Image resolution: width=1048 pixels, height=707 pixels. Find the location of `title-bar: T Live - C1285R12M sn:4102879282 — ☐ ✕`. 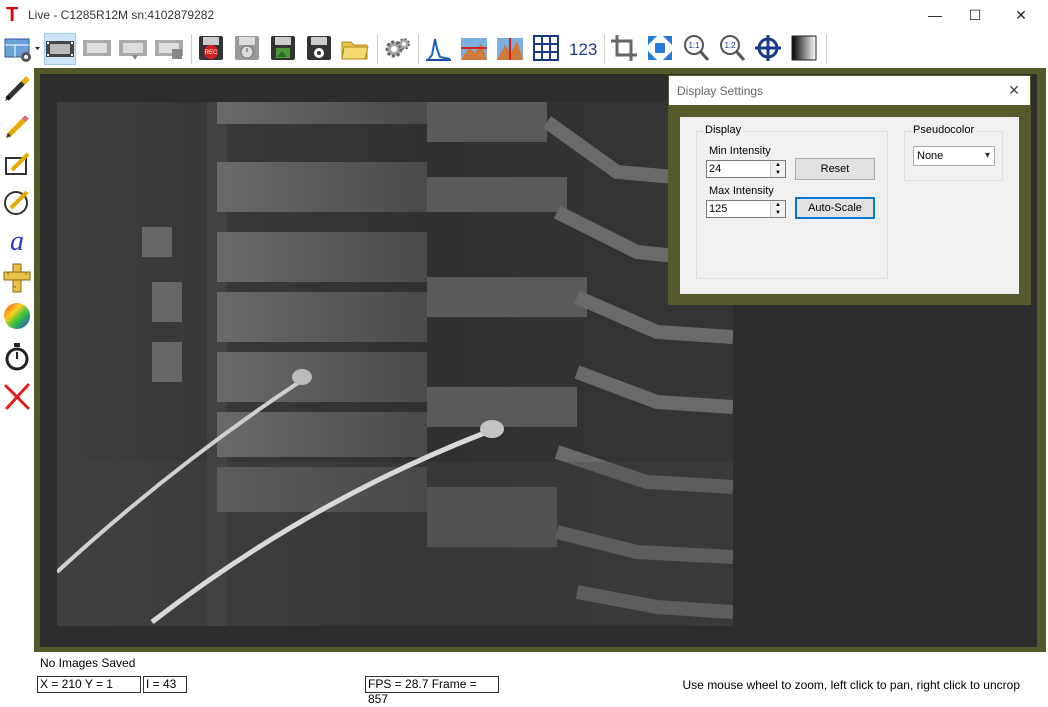

title-bar: T Live - C1285R12M sn:4102879282 — ☐ ✕ is located at coordinates (524, 15).